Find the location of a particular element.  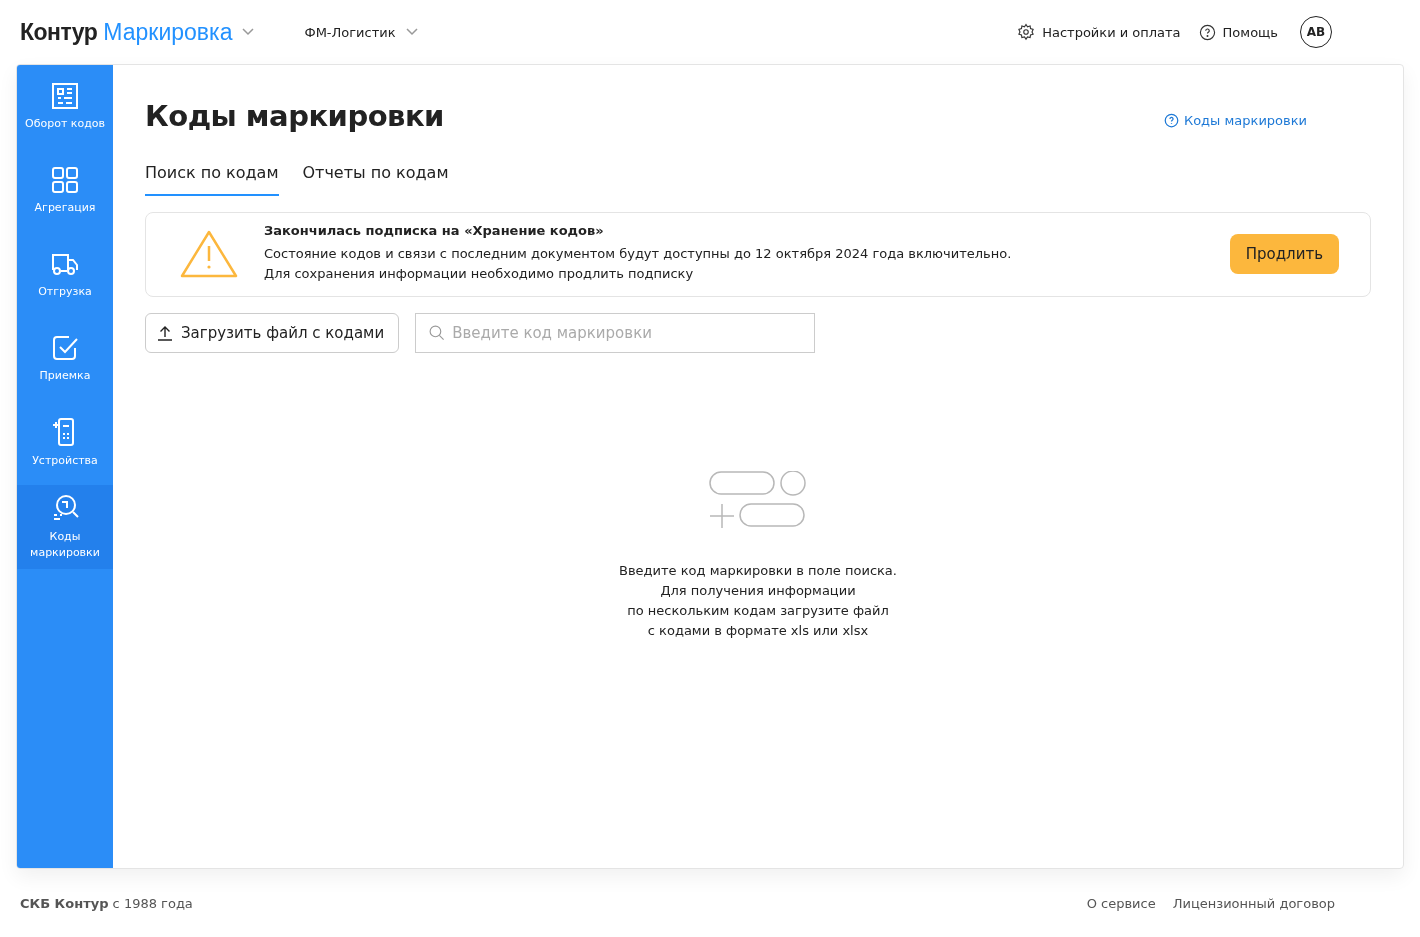

organization-selector: ФМ-Логистик is located at coordinates (350, 32).